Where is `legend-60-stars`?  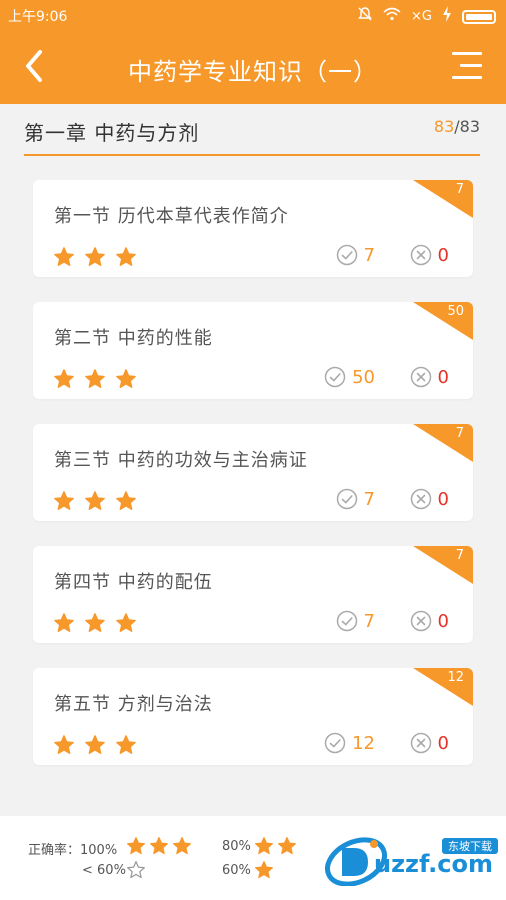
legend-60-stars is located at coordinates (264, 870).